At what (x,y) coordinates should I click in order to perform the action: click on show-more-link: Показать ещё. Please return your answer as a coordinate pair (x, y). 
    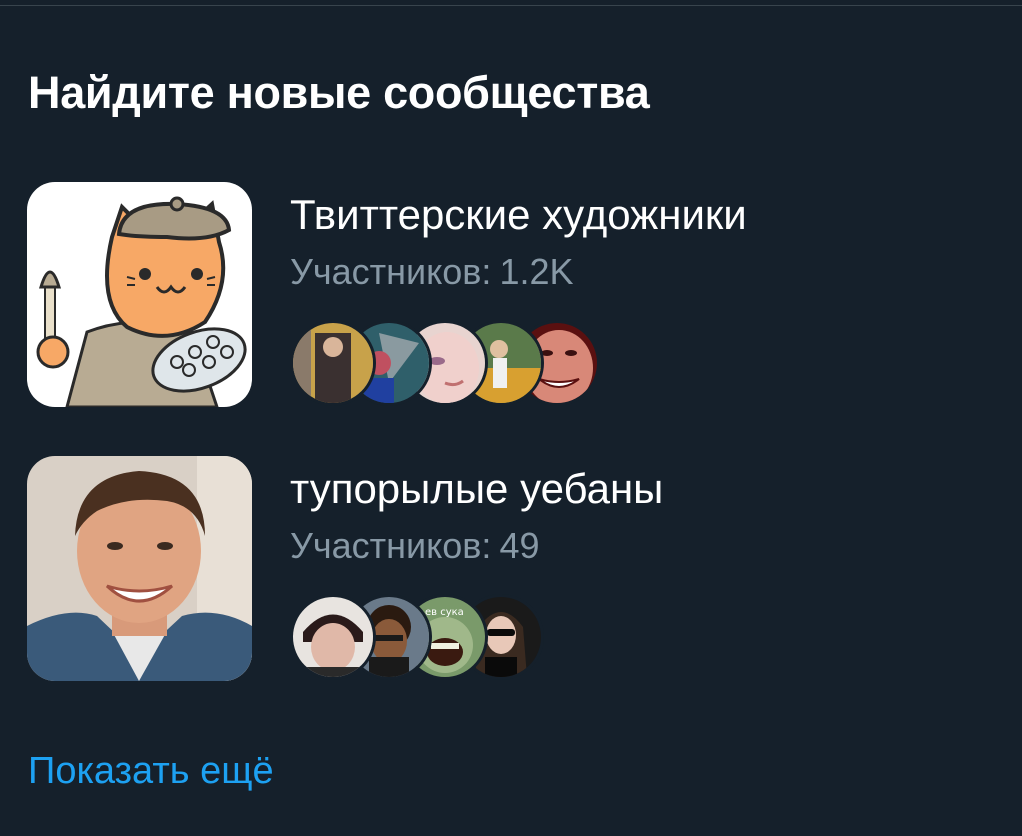
    Looking at the image, I should click on (151, 771).